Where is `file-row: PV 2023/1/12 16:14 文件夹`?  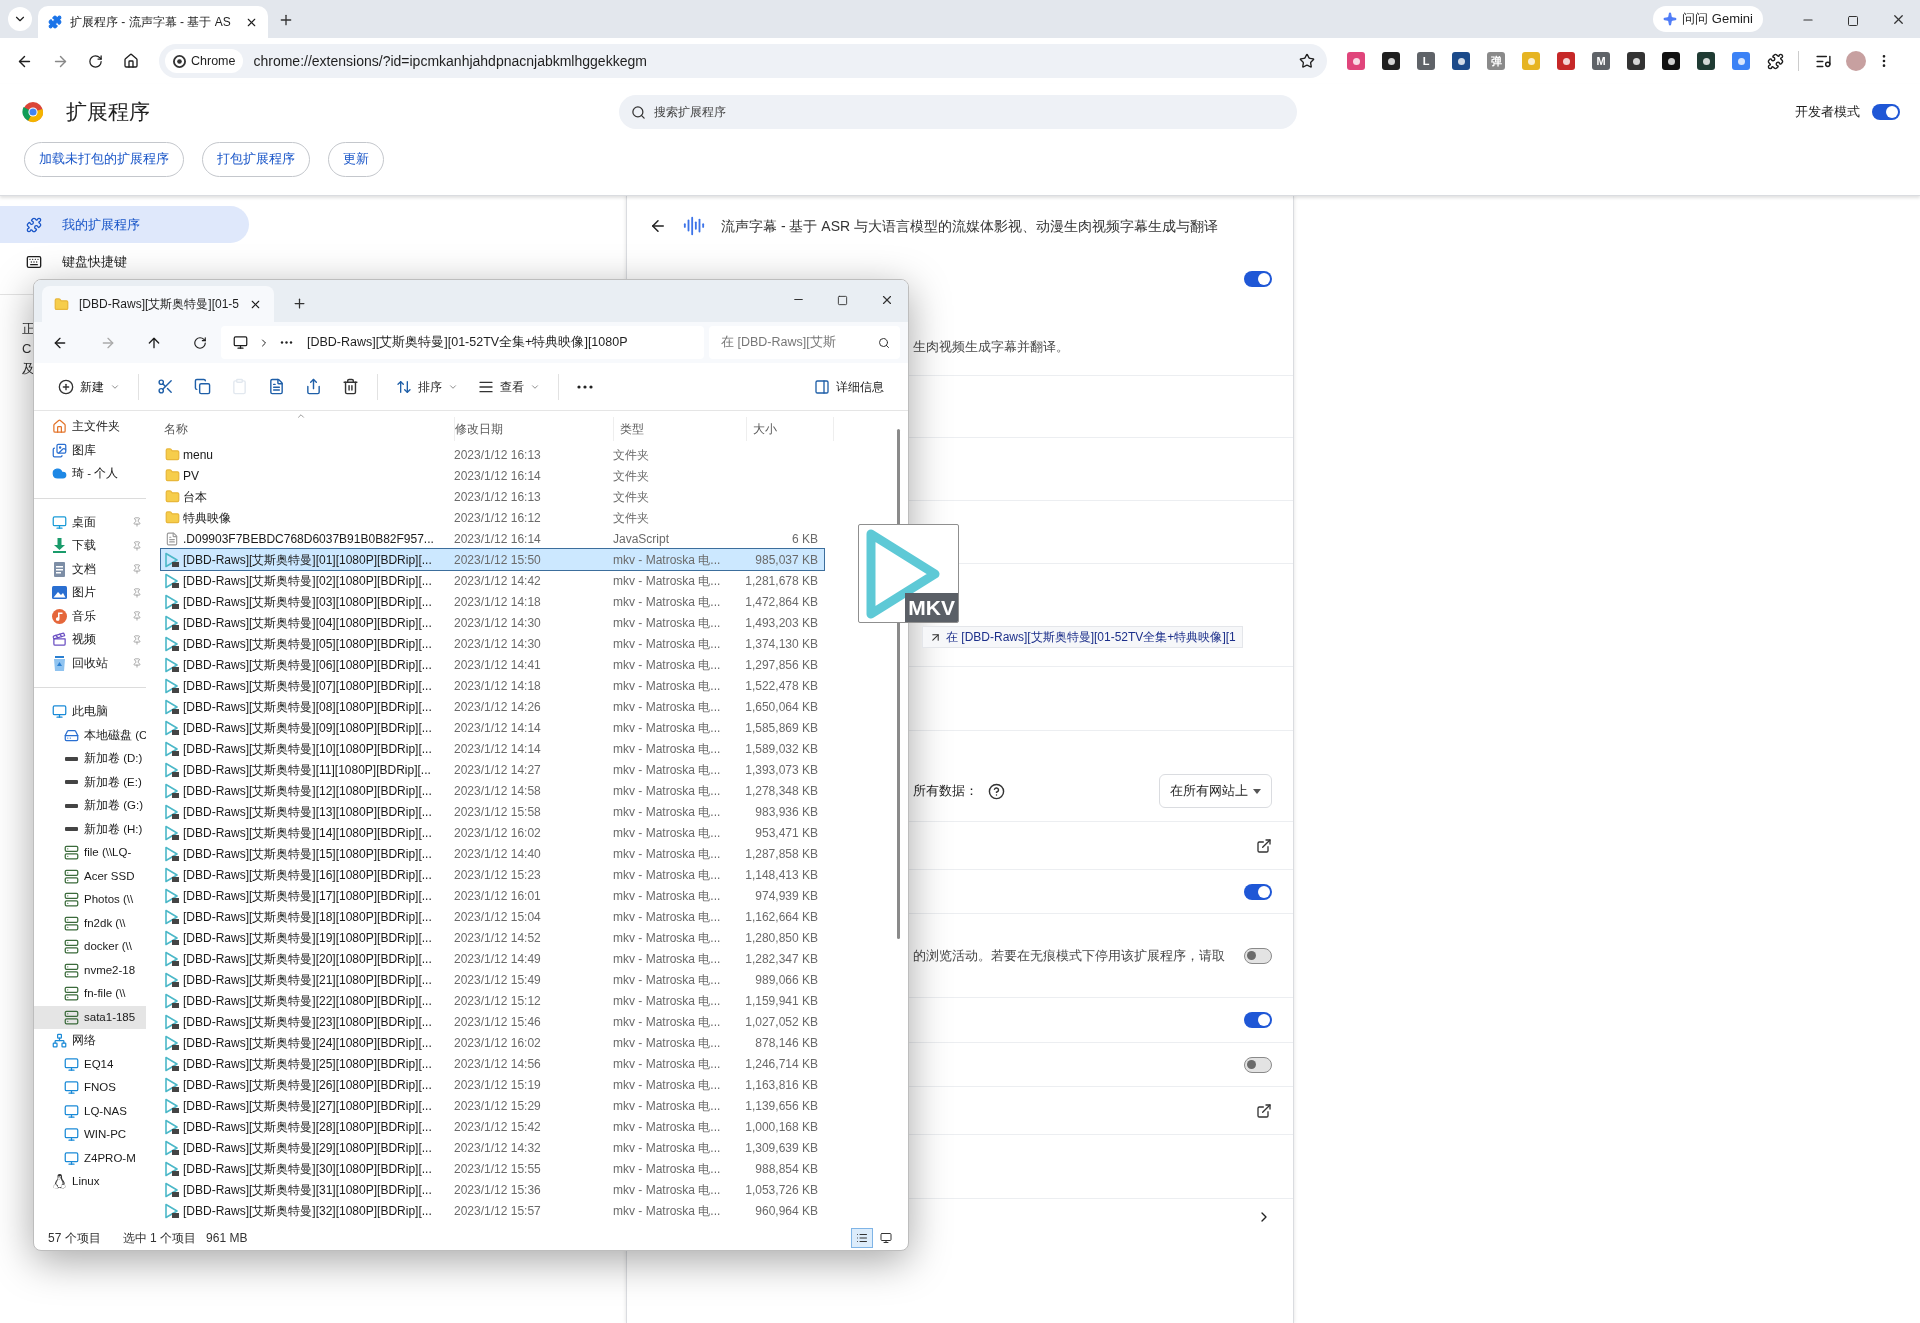
file-row: PV 2023/1/12 16:14 文件夹 is located at coordinates (492, 475).